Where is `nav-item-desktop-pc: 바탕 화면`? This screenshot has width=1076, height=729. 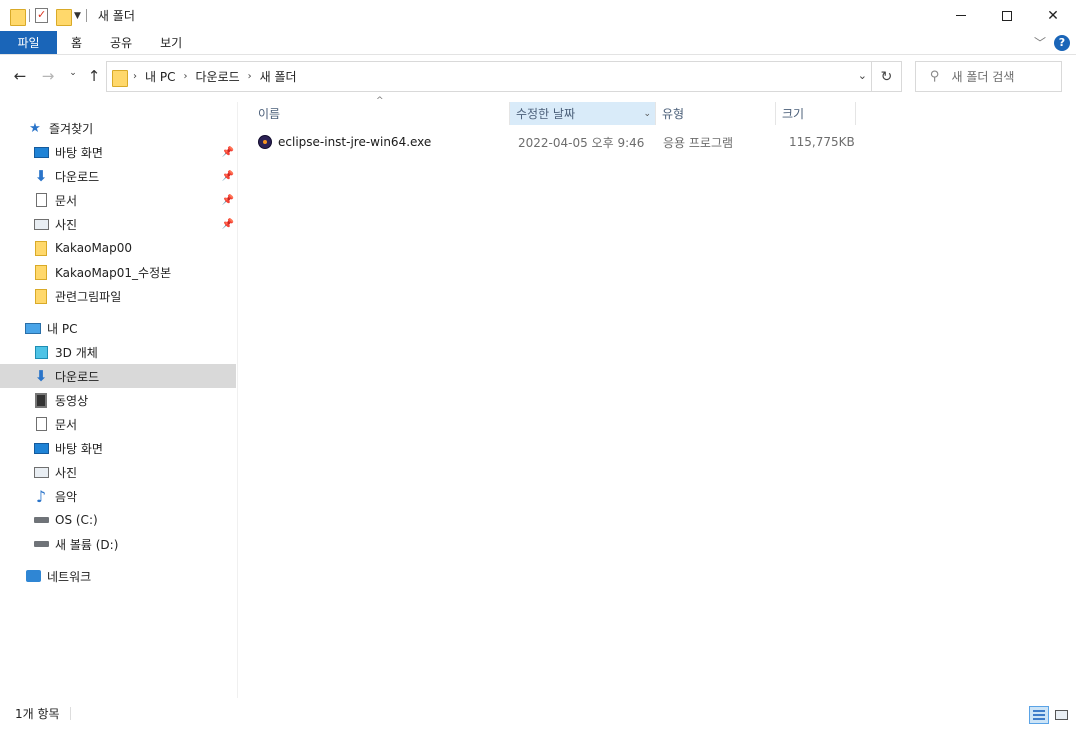
nav-item-desktop-pc: 바탕 화면 is located at coordinates (118, 448).